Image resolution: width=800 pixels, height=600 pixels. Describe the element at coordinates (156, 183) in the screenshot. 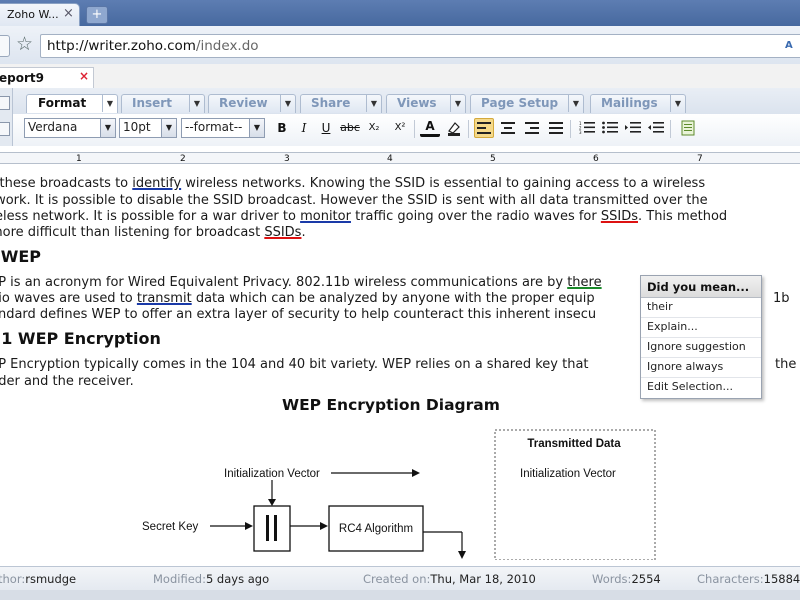

I see `grammar-flag: identify` at that location.